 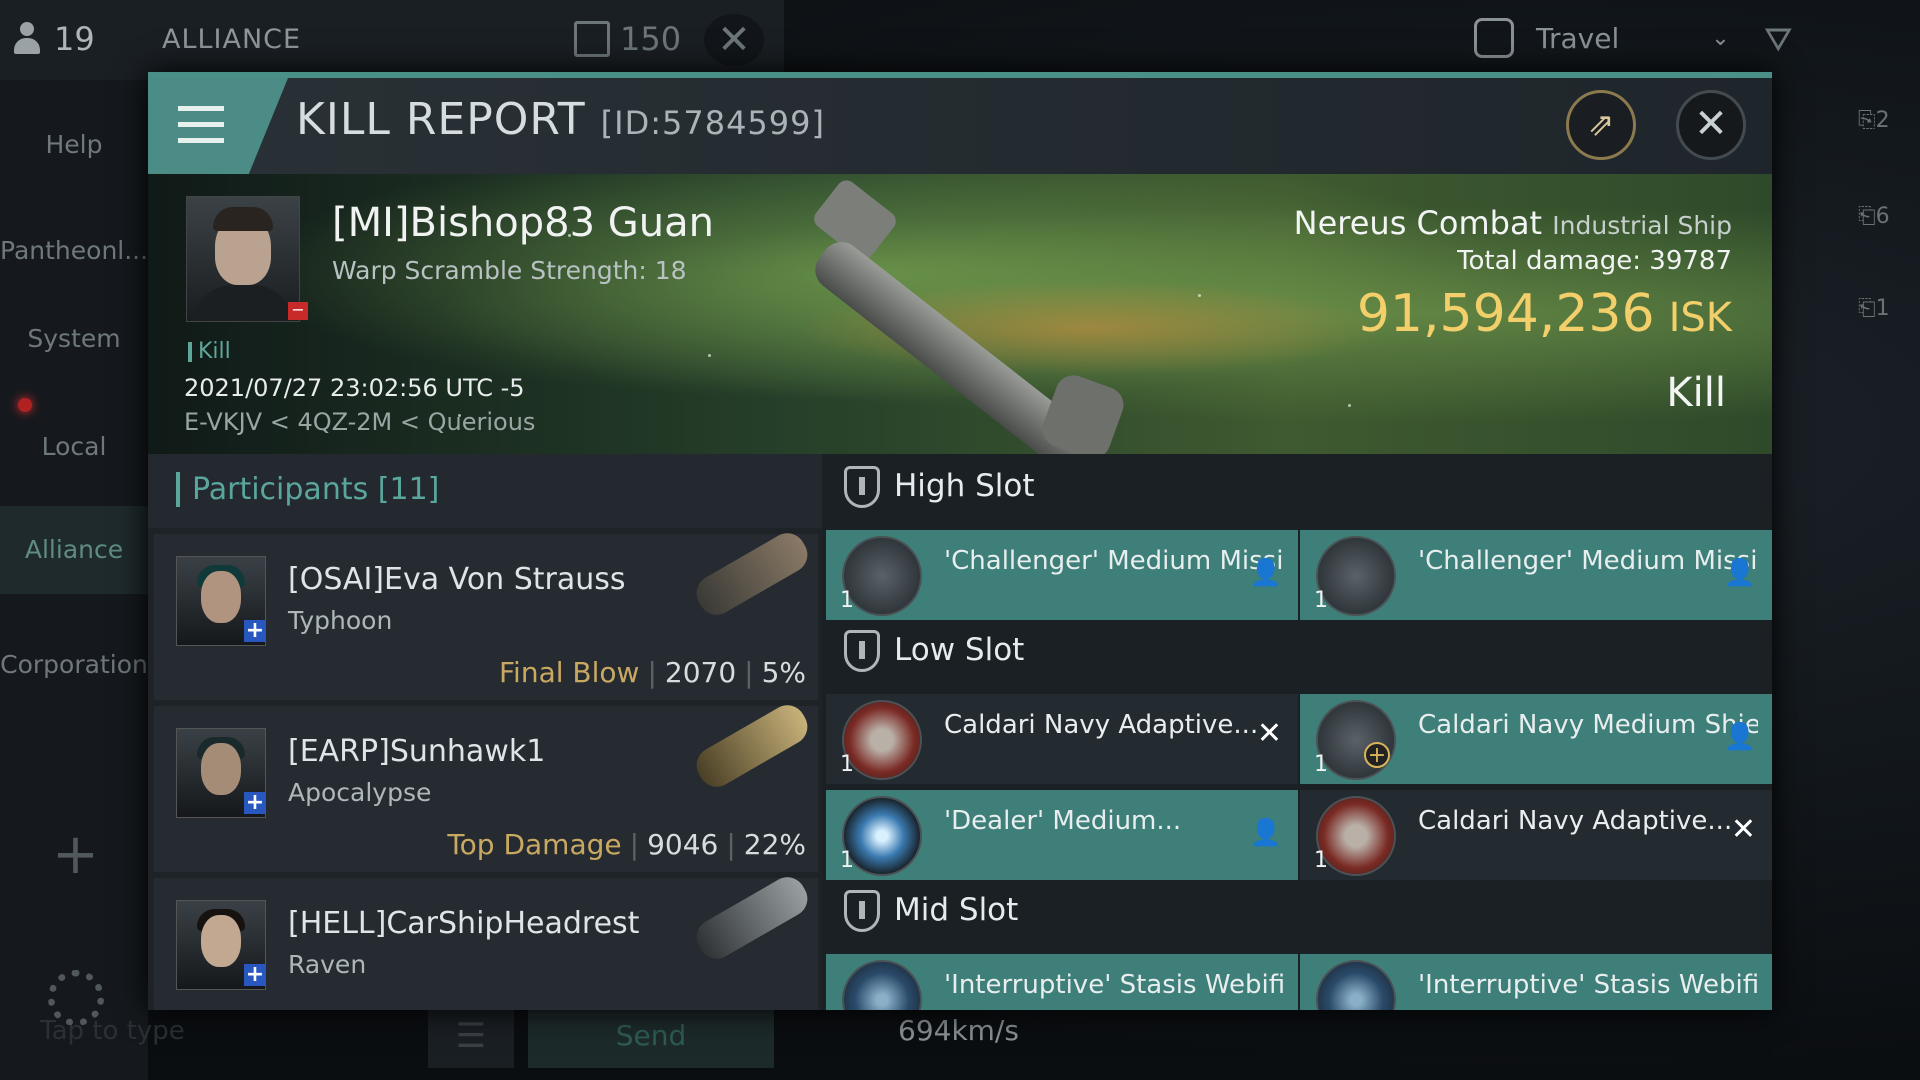 What do you see at coordinates (1874, 308) in the screenshot?
I see `side-icon-3: ⎗1` at bounding box center [1874, 308].